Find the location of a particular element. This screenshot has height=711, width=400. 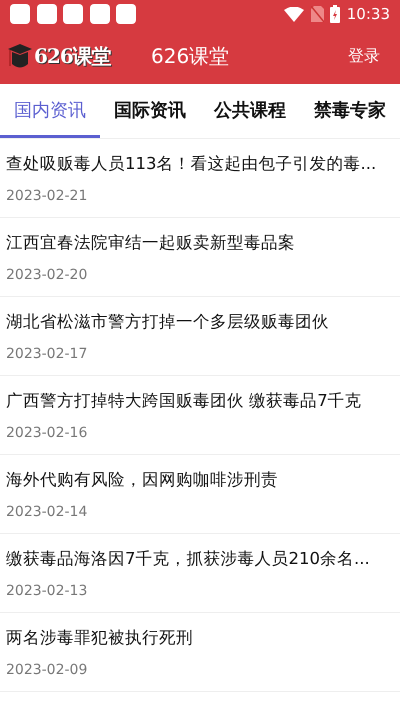

article-date: 2023-02-21 is located at coordinates (47, 196).